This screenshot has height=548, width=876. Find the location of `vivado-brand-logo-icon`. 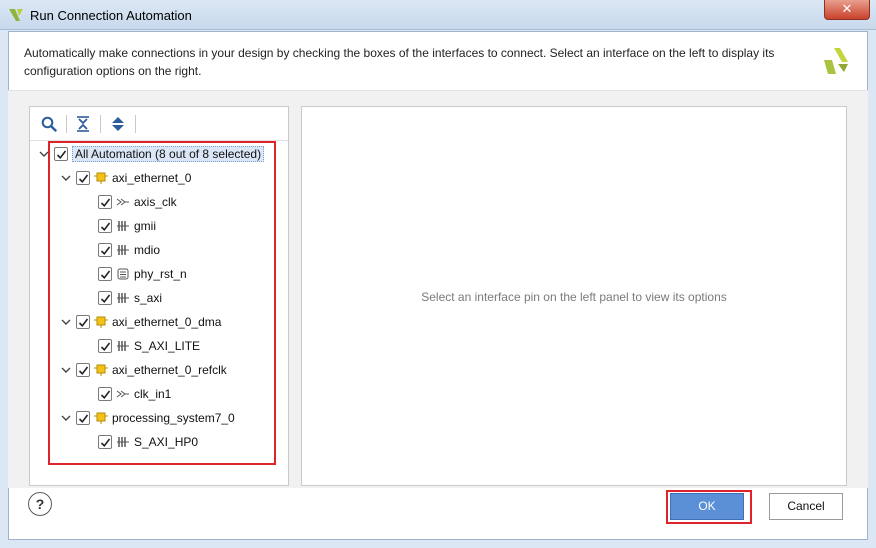

vivado-brand-logo-icon is located at coordinates (836, 61).